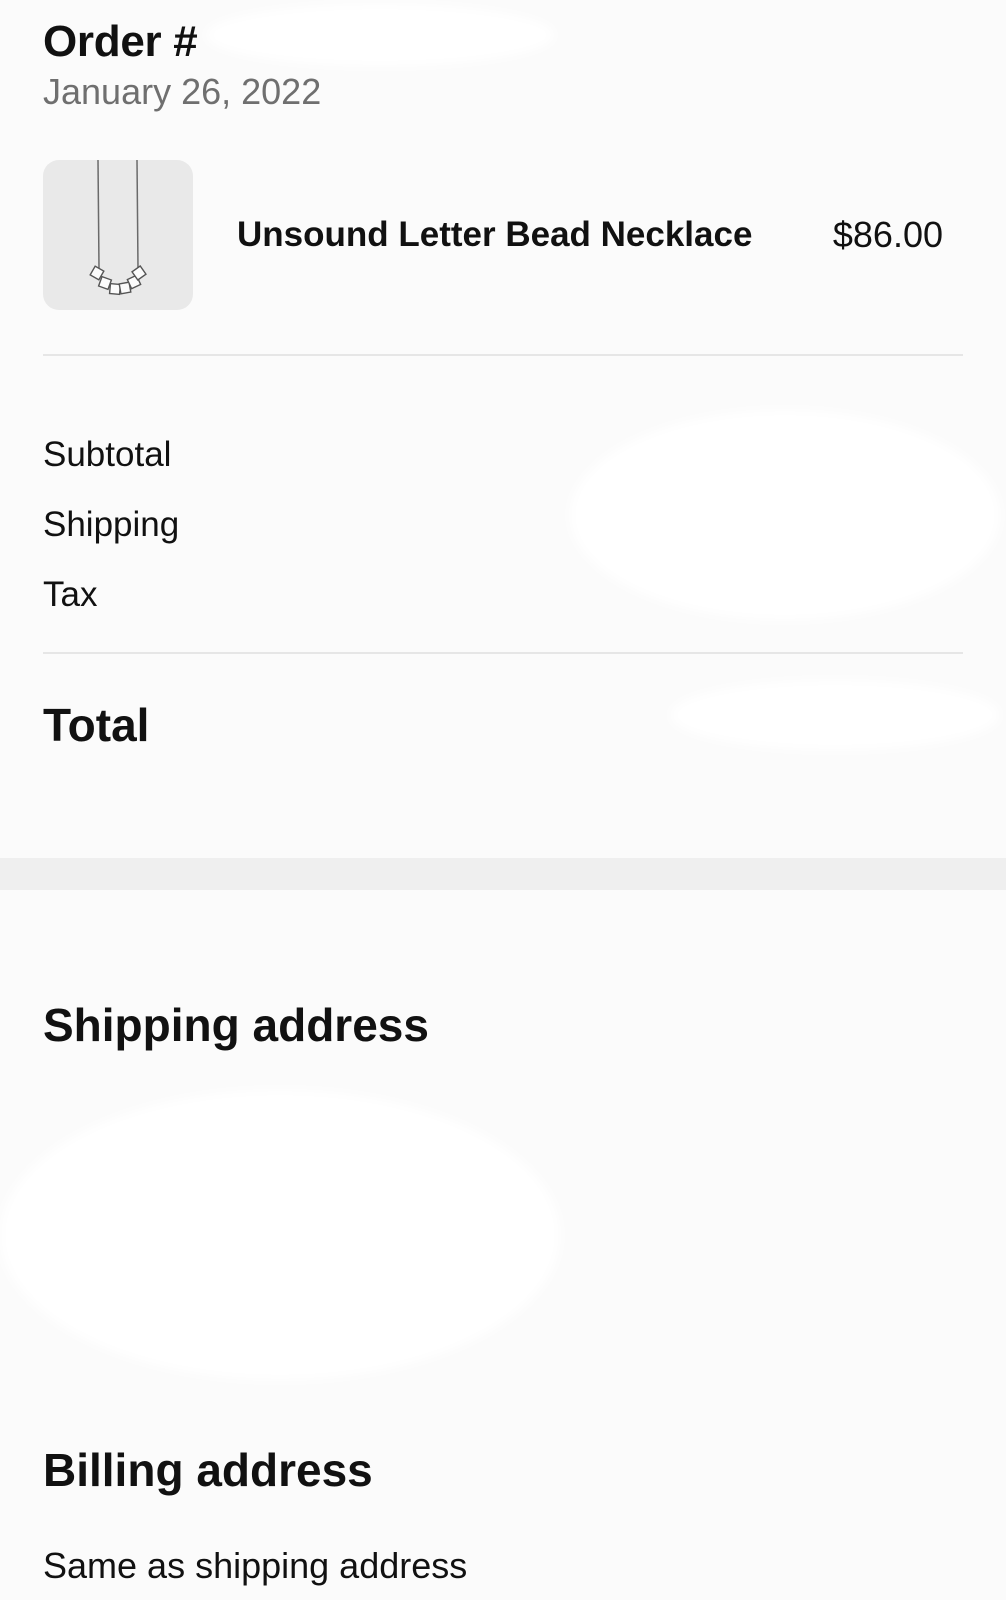 The height and width of the screenshot is (1600, 1006). Describe the element at coordinates (182, 91) in the screenshot. I see `order-date: January 26, 2022` at that location.